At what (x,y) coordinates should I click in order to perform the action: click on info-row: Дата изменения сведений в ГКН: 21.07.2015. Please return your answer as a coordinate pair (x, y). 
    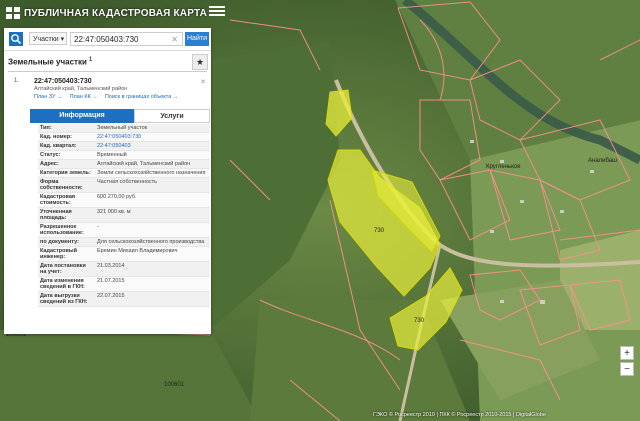
    Looking at the image, I should click on (124, 284).